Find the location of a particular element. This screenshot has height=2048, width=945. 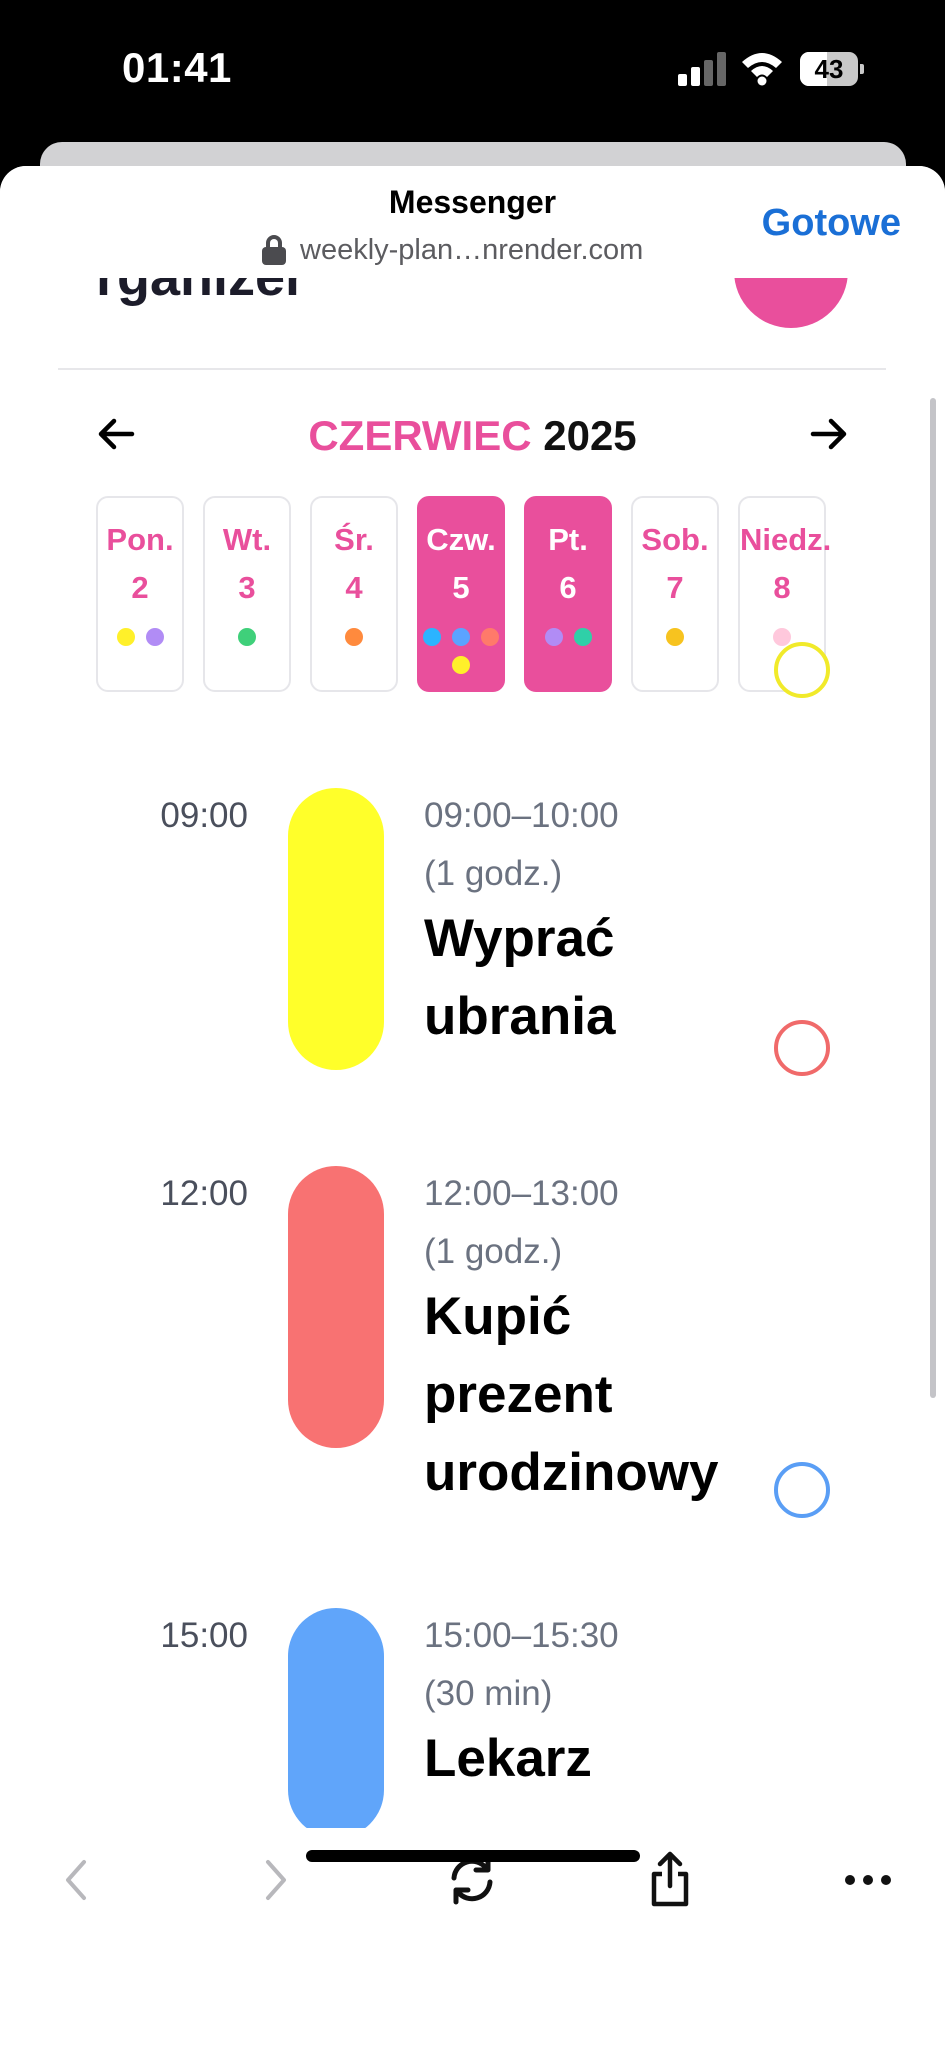

event-start-time: 15:00 is located at coordinates (204, 1635).